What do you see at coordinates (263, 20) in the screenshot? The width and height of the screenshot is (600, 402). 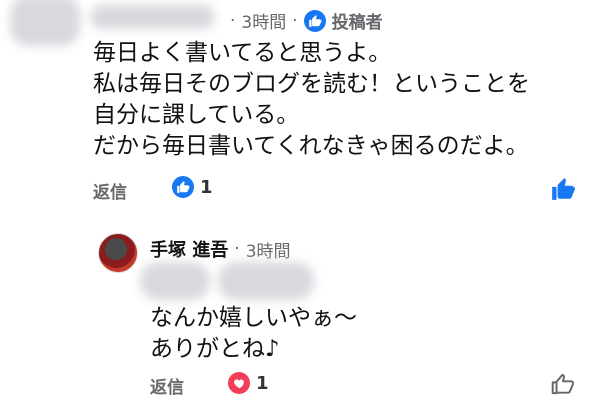 I see `comment1-time: 3時間` at bounding box center [263, 20].